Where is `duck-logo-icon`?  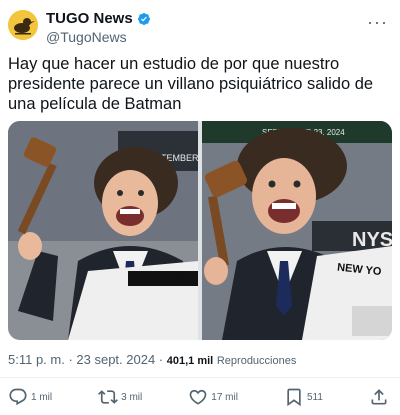 duck-logo-icon is located at coordinates (23, 25).